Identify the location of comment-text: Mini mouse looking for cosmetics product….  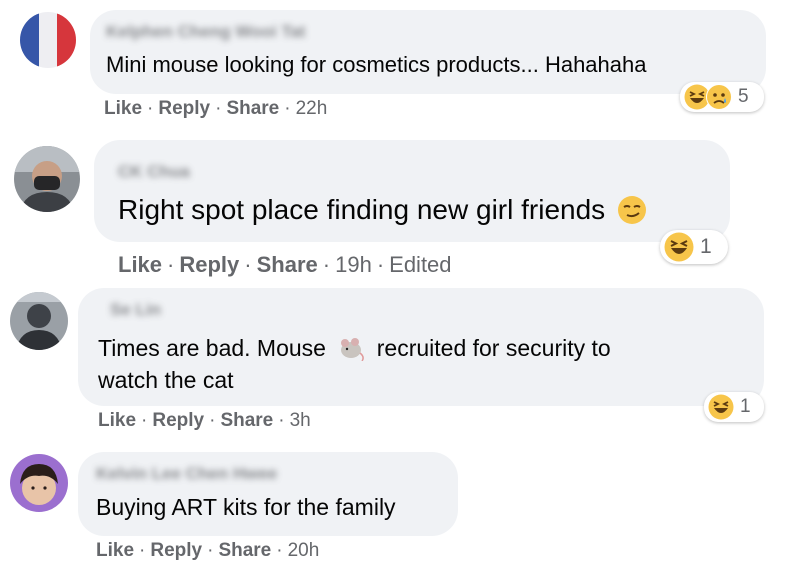
(376, 64).